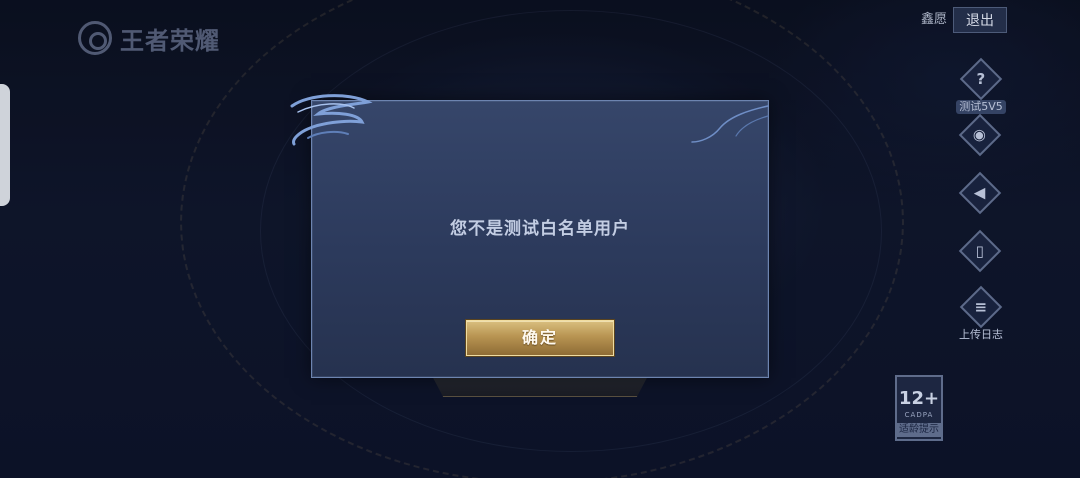 The height and width of the screenshot is (478, 1080). What do you see at coordinates (95, 38) in the screenshot?
I see `logo-icon` at bounding box center [95, 38].